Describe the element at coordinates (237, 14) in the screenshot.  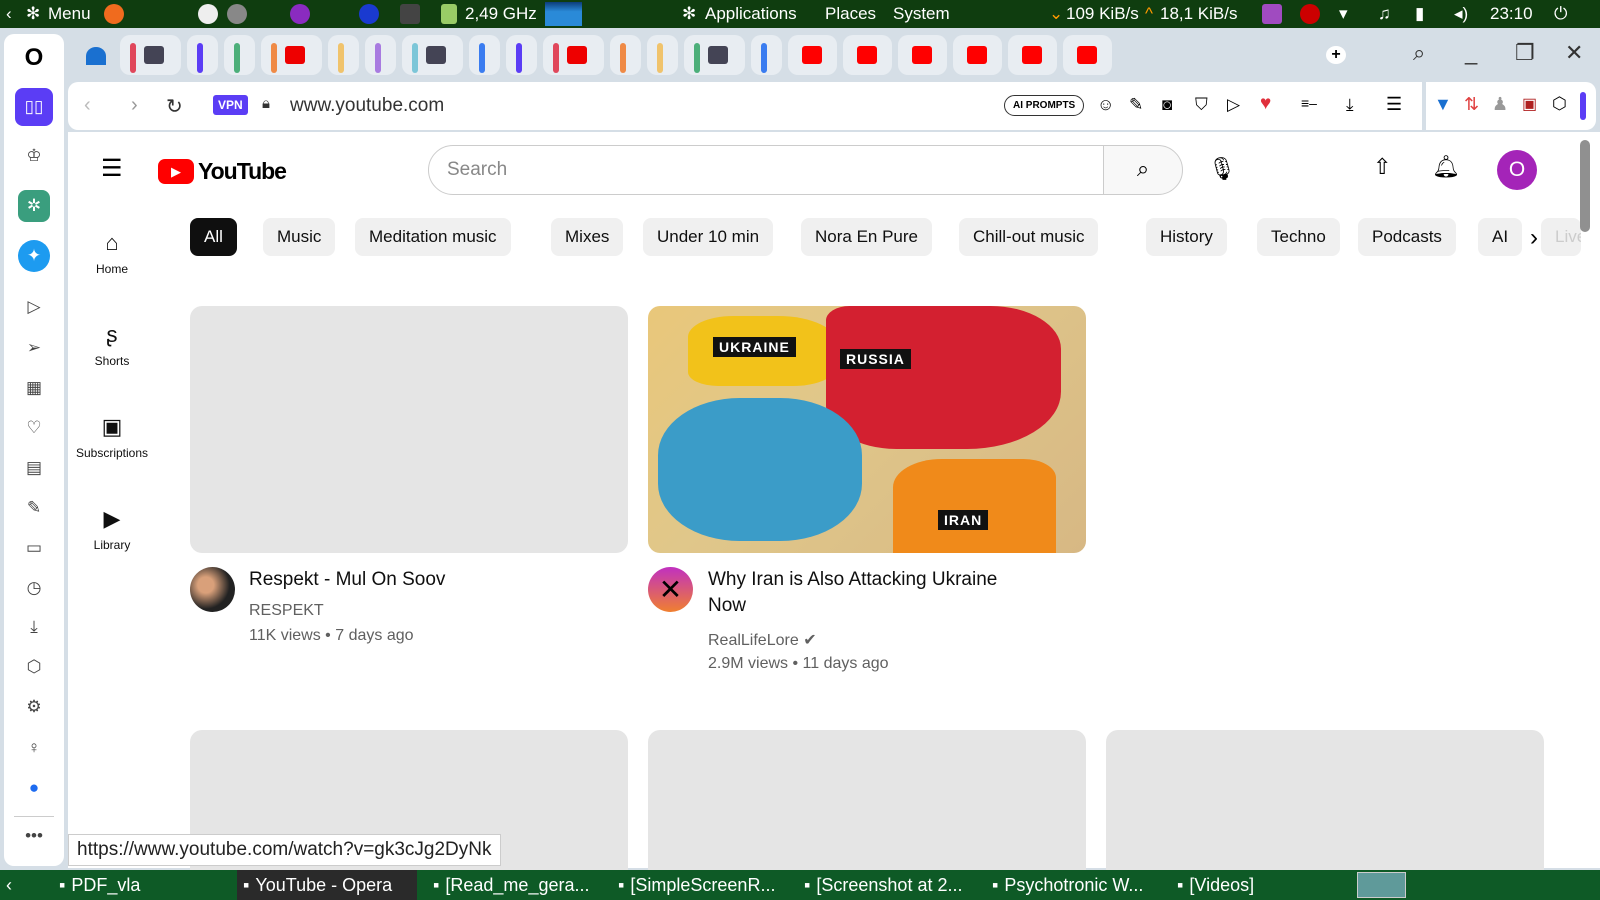
I see `settings-icon` at that location.